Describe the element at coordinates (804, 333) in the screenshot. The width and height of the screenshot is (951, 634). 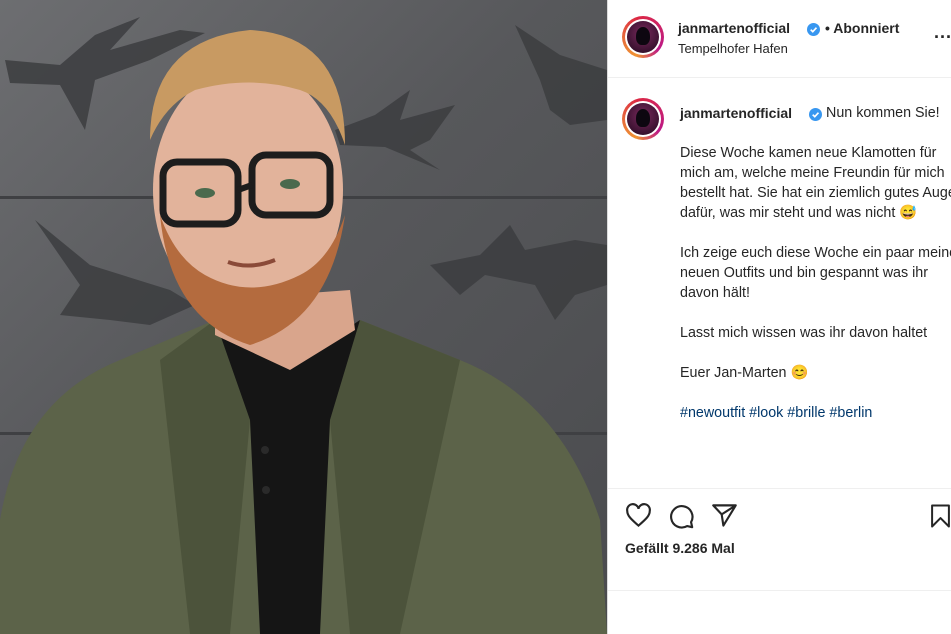
I see `caption-paragraph: Lasst mich wissen was ihr davon haltet` at that location.